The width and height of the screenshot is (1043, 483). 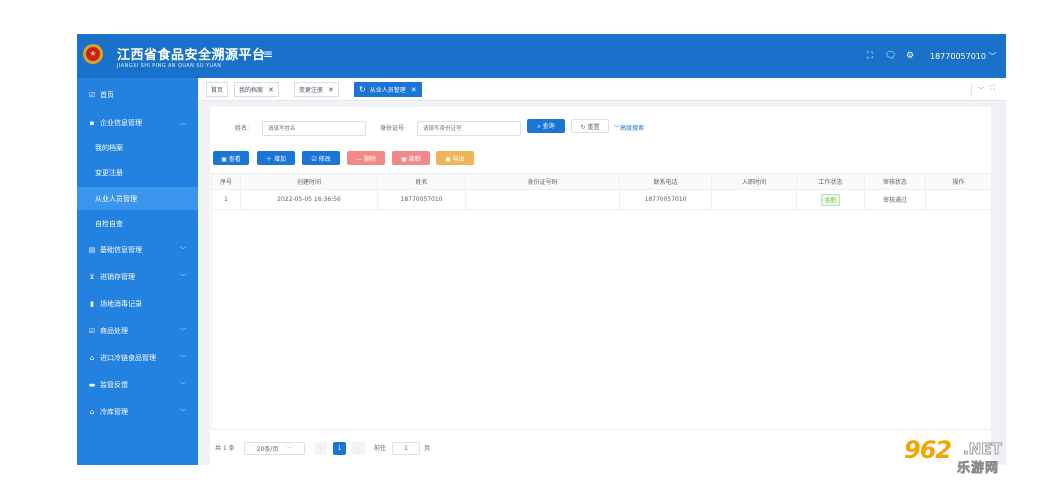 What do you see at coordinates (226, 199) in the screenshot?
I see `row-index: 1` at bounding box center [226, 199].